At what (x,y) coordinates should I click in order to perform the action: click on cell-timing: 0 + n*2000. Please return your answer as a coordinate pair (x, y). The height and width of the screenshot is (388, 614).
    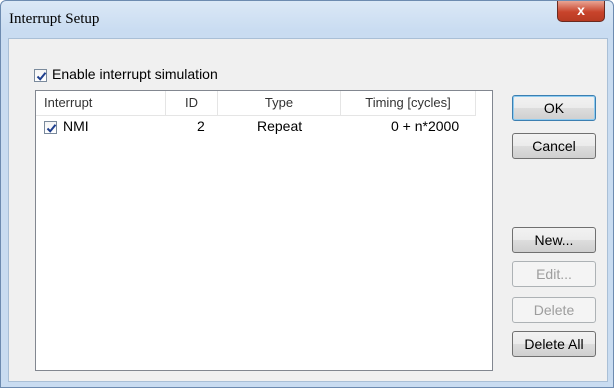
    Looking at the image, I should click on (425, 126).